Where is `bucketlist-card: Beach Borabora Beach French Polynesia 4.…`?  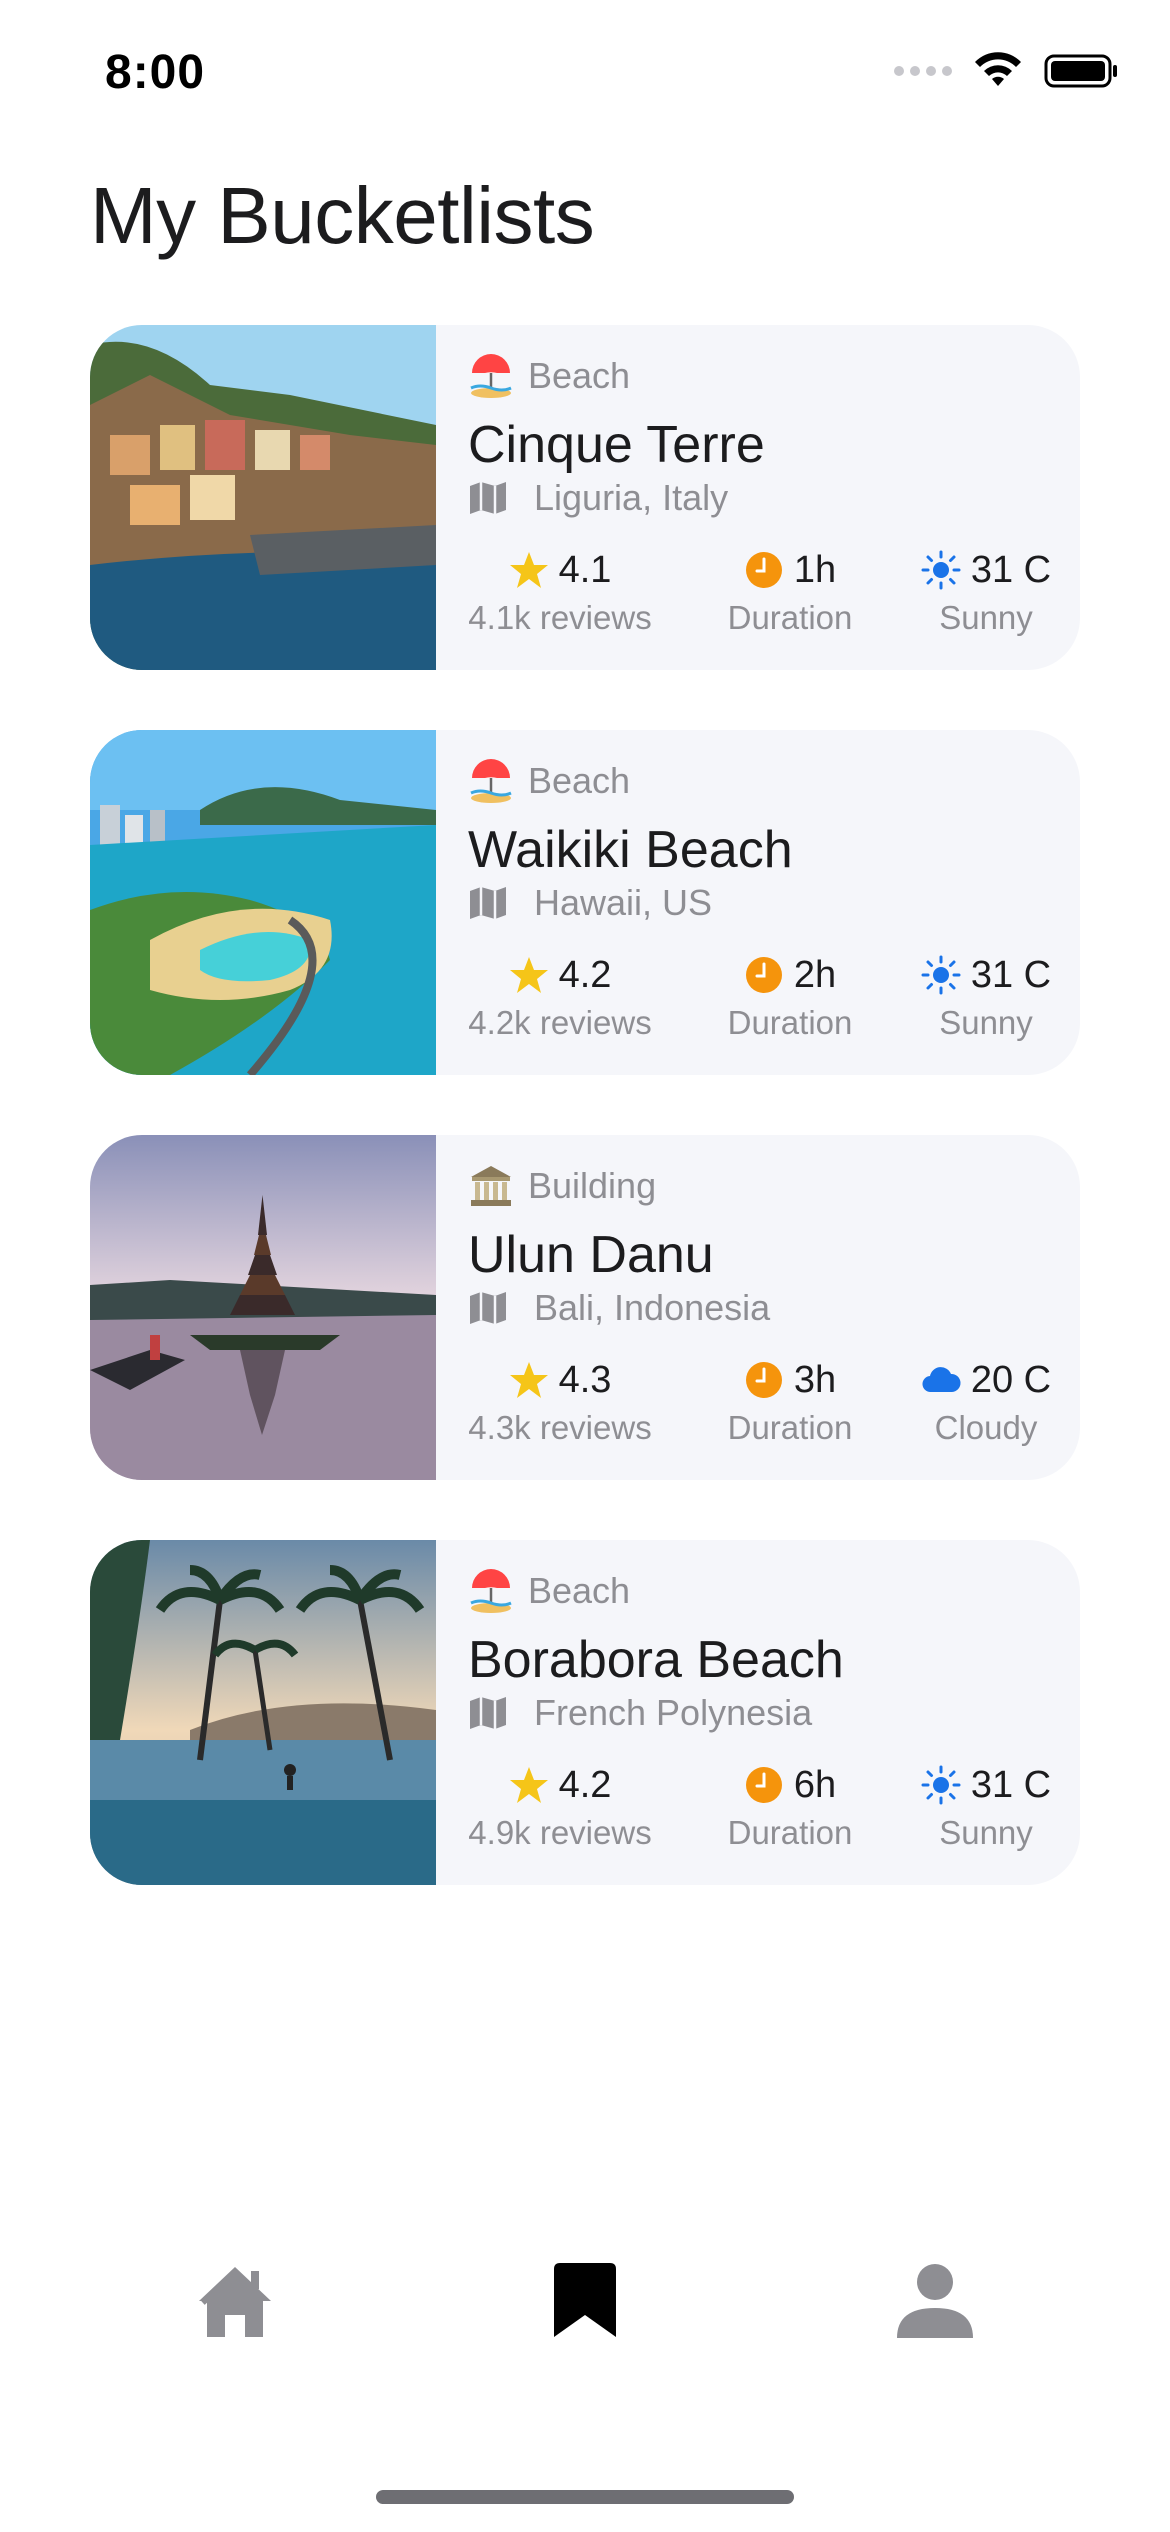 bucketlist-card: Beach Borabora Beach French Polynesia 4.… is located at coordinates (585, 1712).